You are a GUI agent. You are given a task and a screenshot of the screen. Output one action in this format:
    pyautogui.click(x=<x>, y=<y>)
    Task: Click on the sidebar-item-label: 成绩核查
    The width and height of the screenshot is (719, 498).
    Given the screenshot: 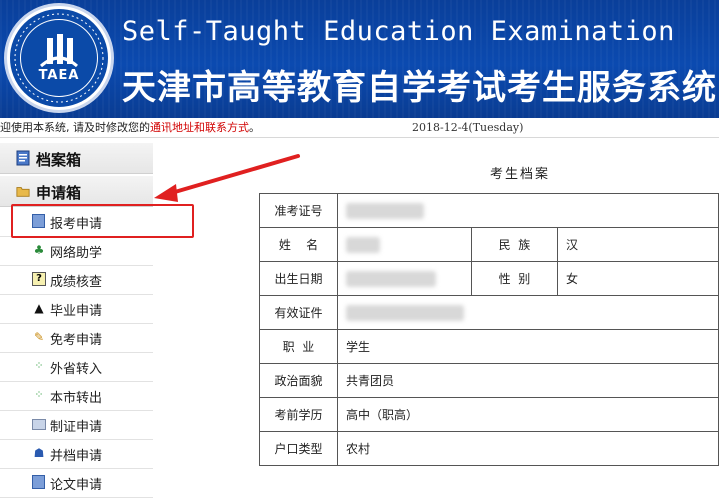 What is the action you would take?
    pyautogui.click(x=76, y=282)
    